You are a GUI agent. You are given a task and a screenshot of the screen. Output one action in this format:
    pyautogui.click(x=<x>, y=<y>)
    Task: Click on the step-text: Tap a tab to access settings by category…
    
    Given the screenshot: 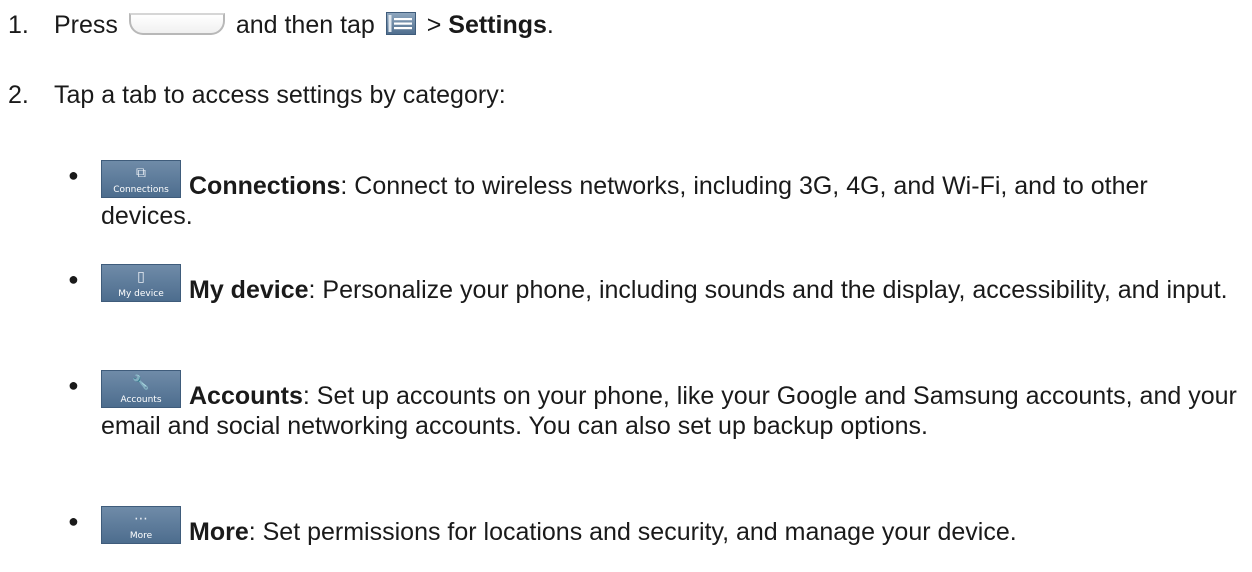 What is the action you would take?
    pyautogui.click(x=280, y=95)
    